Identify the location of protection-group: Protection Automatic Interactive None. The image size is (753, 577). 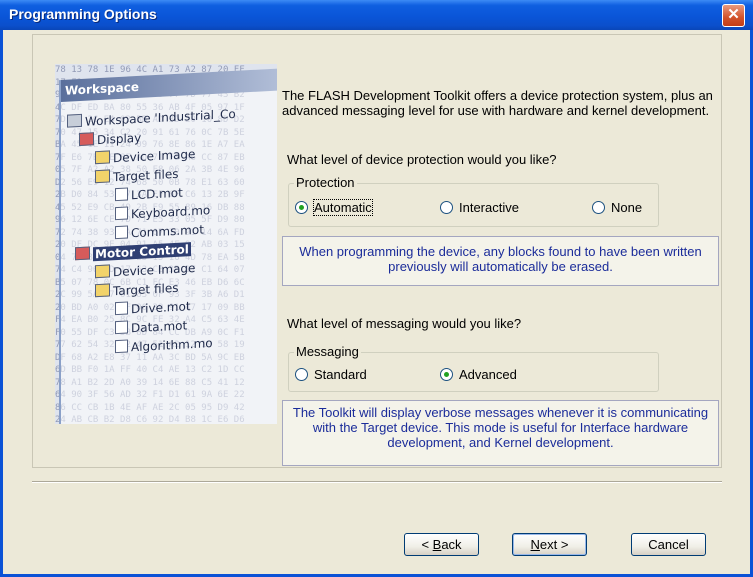
(473, 201).